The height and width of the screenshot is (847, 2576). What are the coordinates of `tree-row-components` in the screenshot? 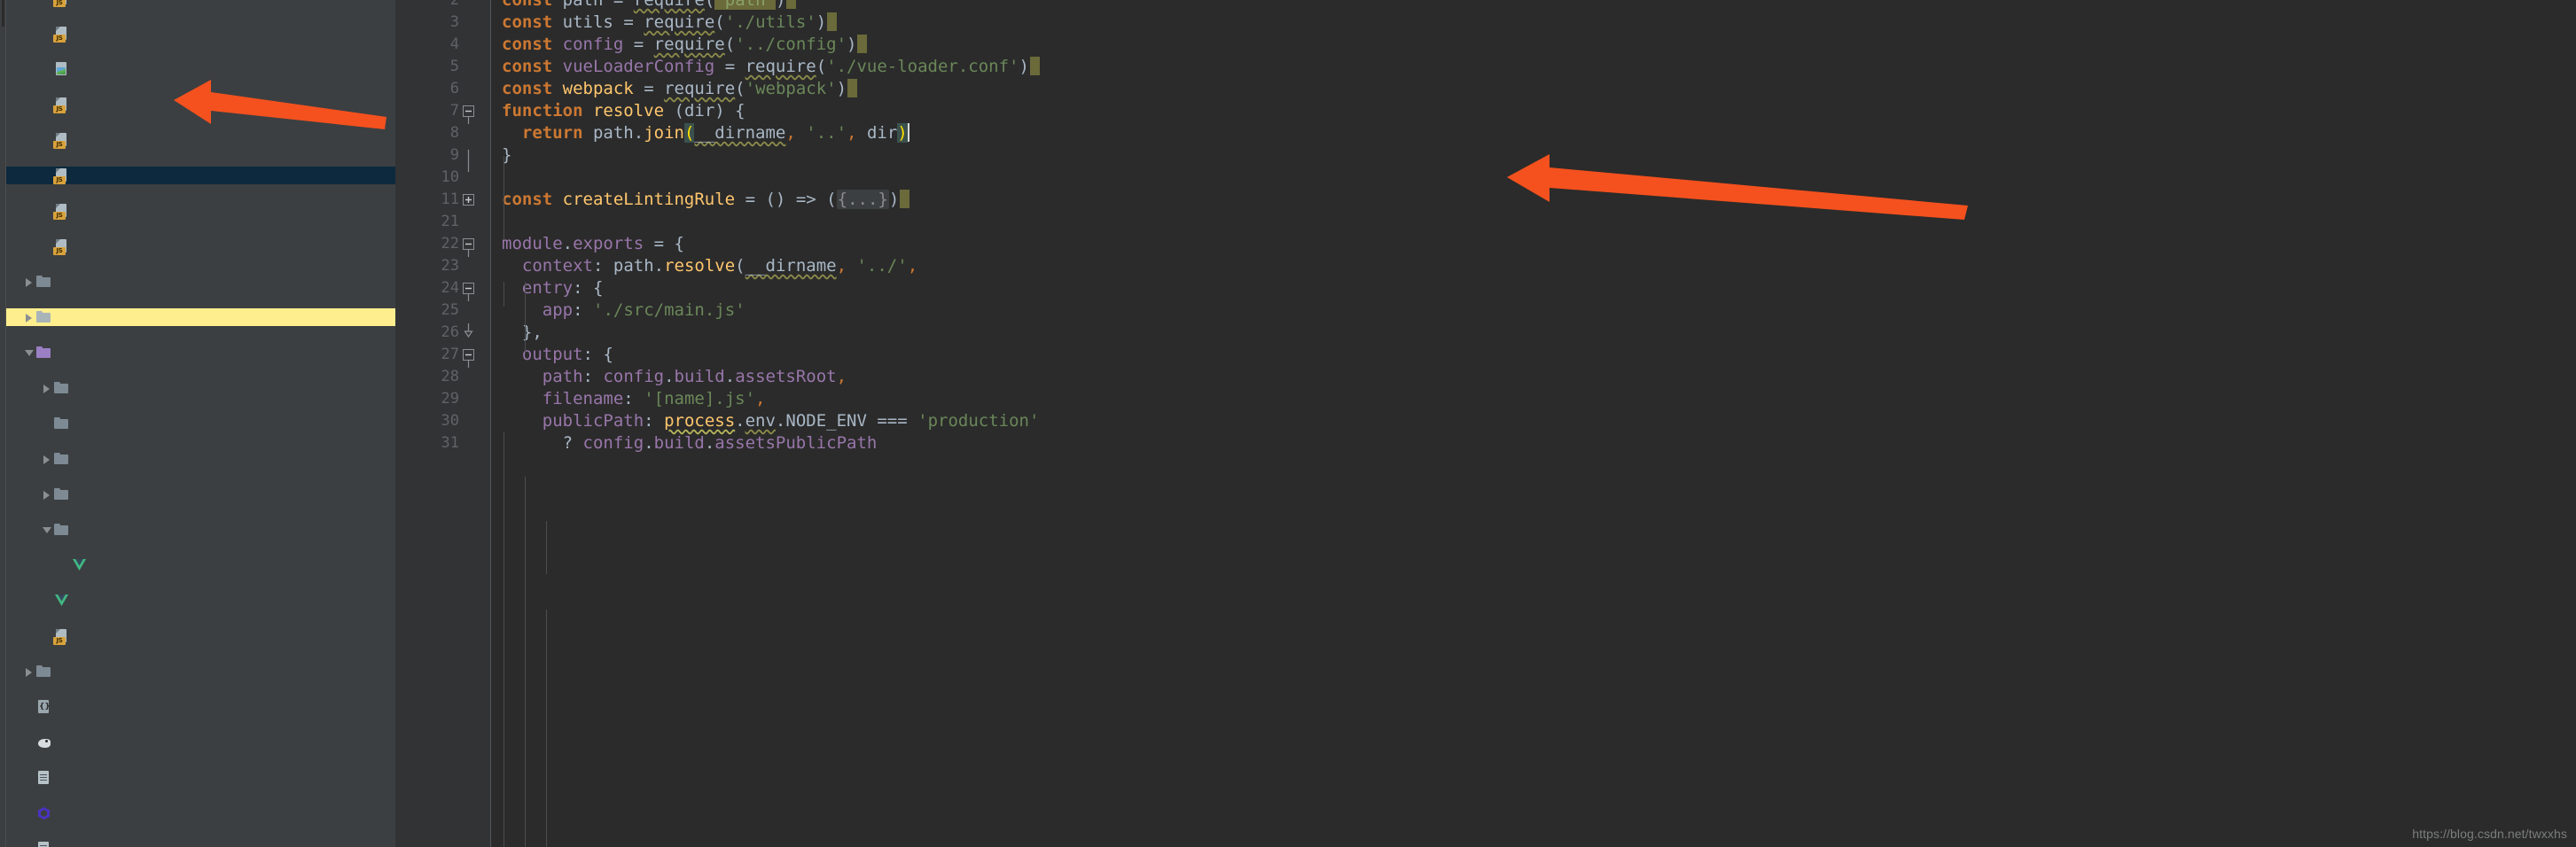 It's located at (200, 423).